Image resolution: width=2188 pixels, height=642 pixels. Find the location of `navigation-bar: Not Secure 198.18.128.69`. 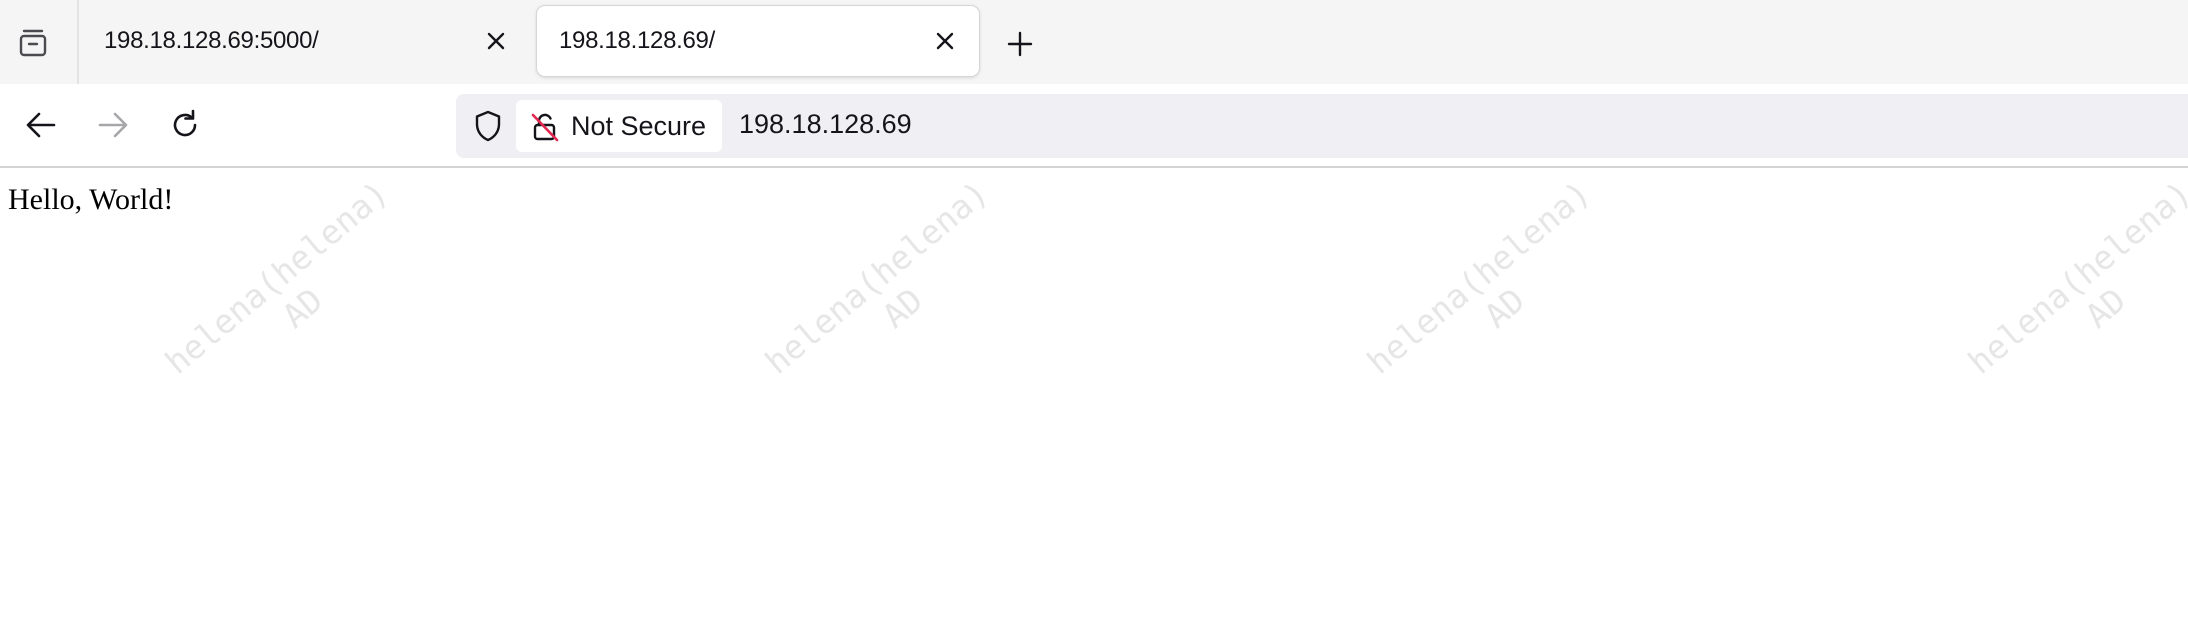

navigation-bar: Not Secure 198.18.128.69 is located at coordinates (1094, 126).